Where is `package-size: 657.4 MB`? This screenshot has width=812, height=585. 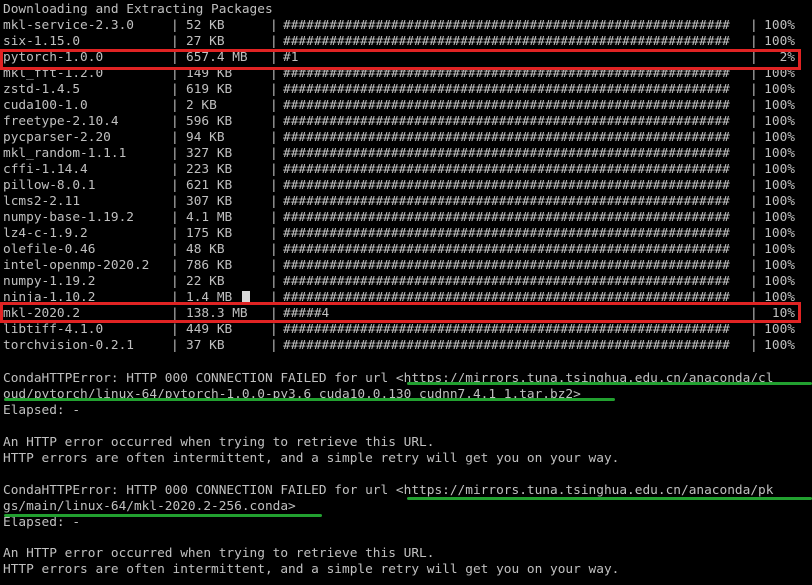
package-size: 657.4 MB is located at coordinates (217, 57).